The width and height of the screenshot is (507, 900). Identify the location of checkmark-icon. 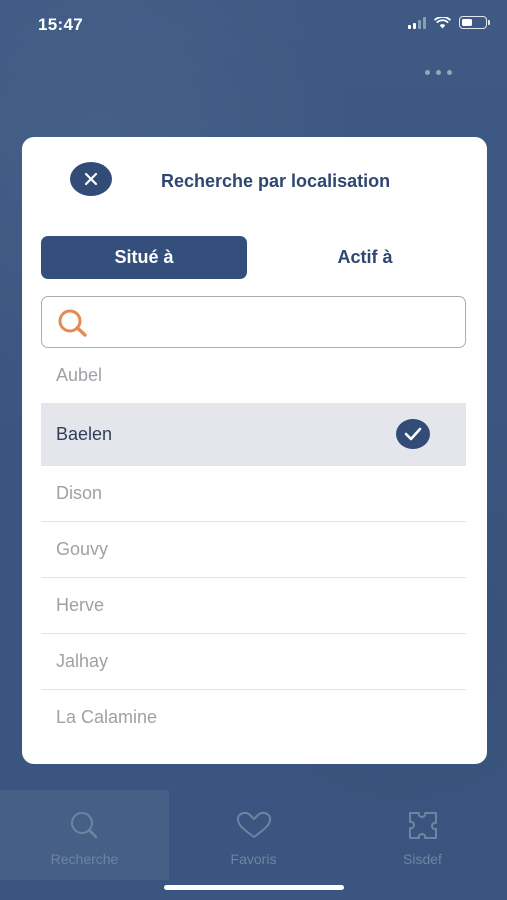
(413, 434).